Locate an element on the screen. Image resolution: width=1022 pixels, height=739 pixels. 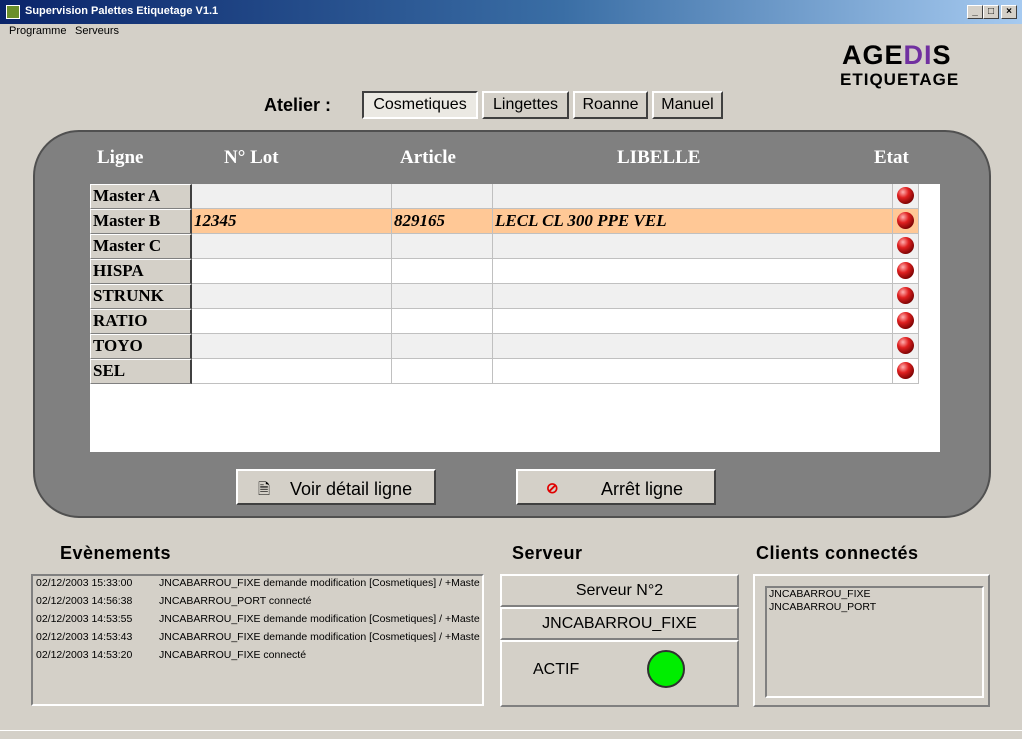
row-header: Master C is located at coordinates (141, 246).